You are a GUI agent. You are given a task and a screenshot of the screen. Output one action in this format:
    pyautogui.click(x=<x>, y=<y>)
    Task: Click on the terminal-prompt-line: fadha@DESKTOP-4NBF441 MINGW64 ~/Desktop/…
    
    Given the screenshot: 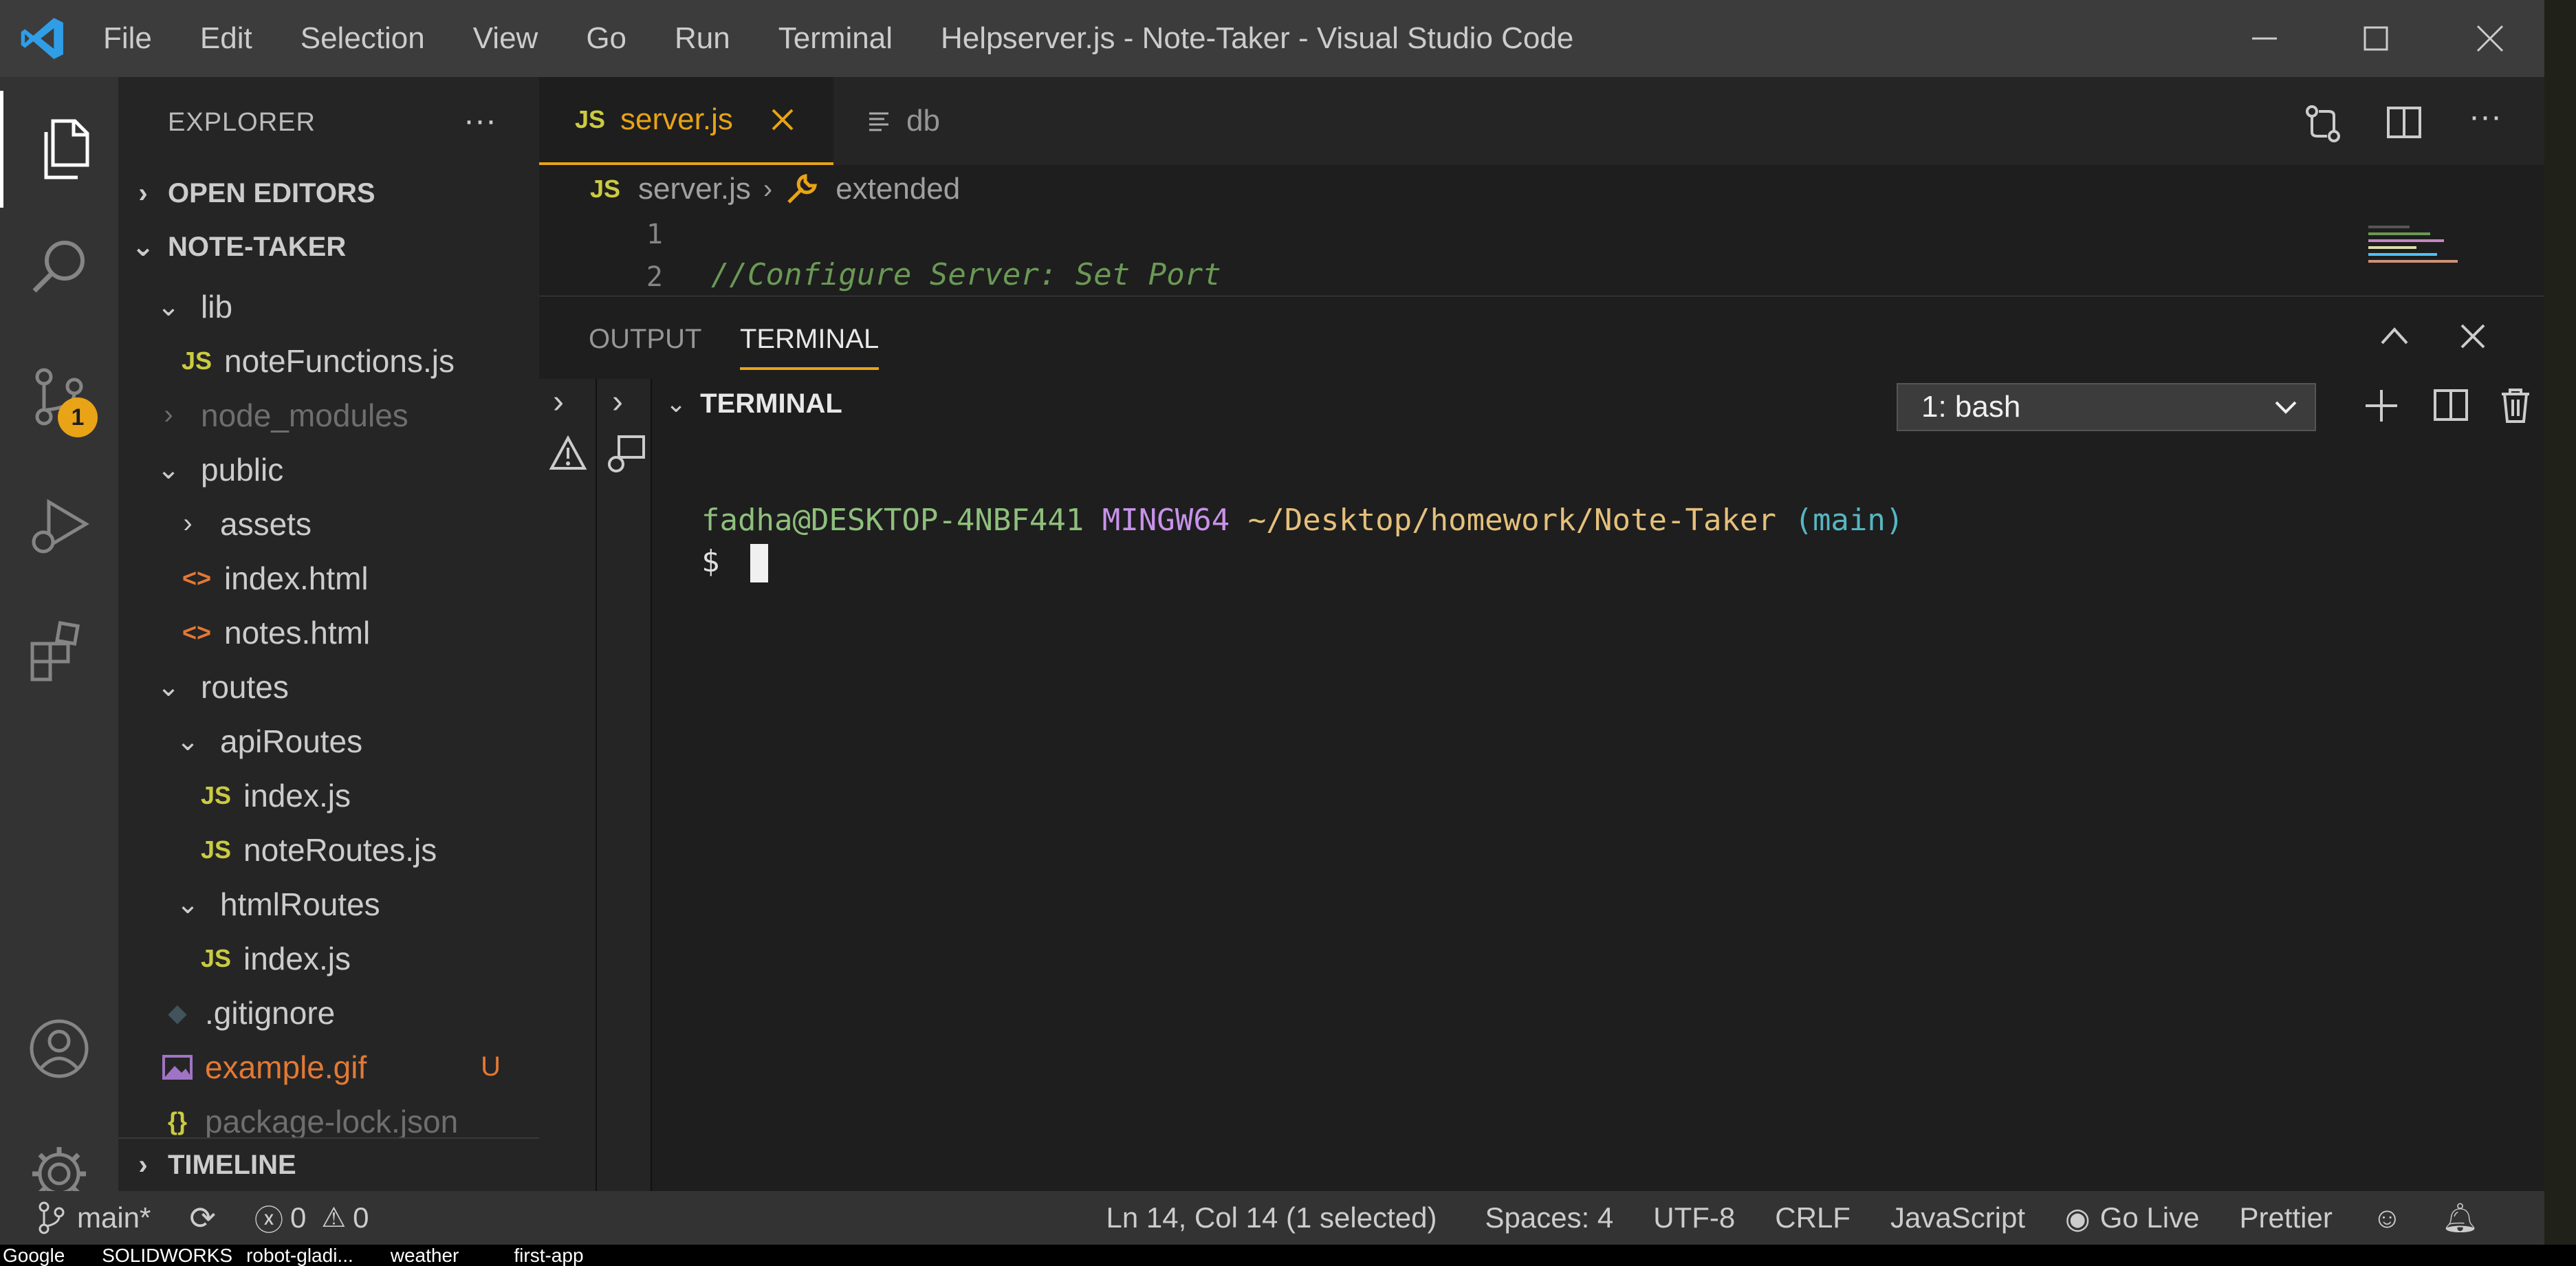 What is the action you would take?
    pyautogui.click(x=1302, y=520)
    